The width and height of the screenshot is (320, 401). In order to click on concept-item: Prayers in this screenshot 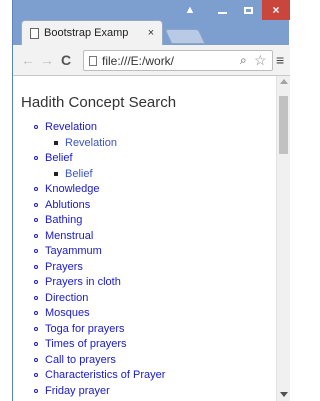, I will do `click(152, 268)`.